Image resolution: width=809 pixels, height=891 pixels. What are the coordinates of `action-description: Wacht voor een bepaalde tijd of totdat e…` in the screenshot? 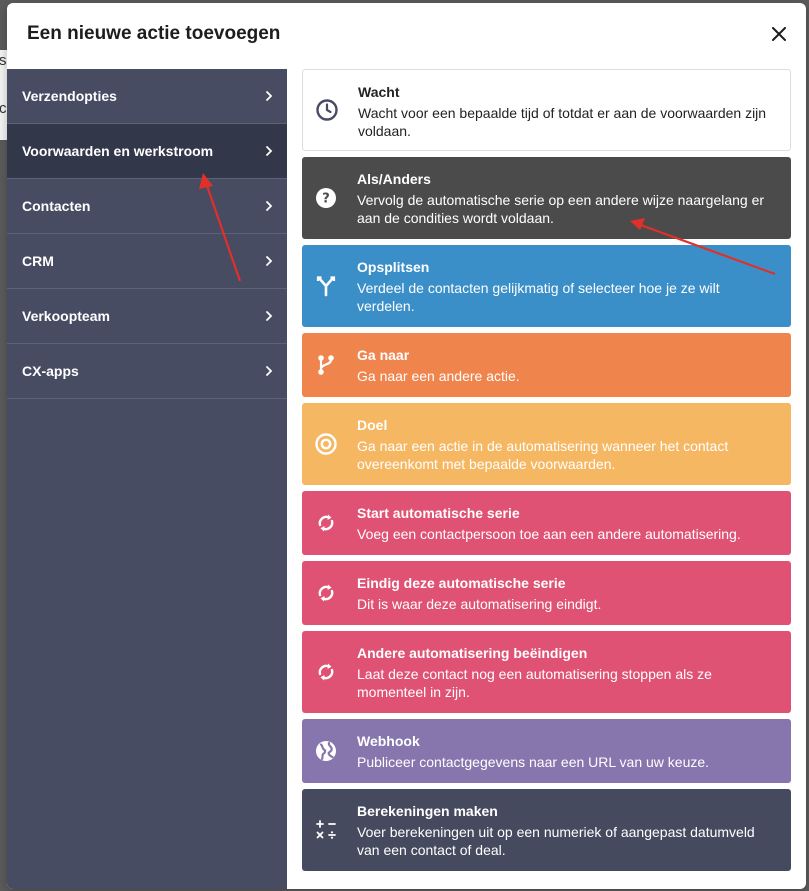 It's located at (562, 122).